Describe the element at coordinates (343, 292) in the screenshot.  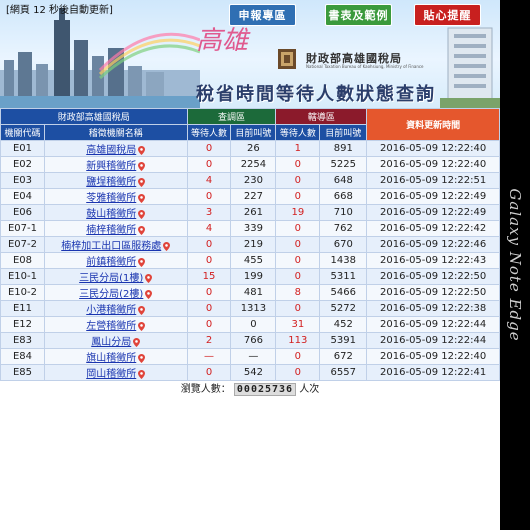
I see `transfer-current-number: 5466` at that location.